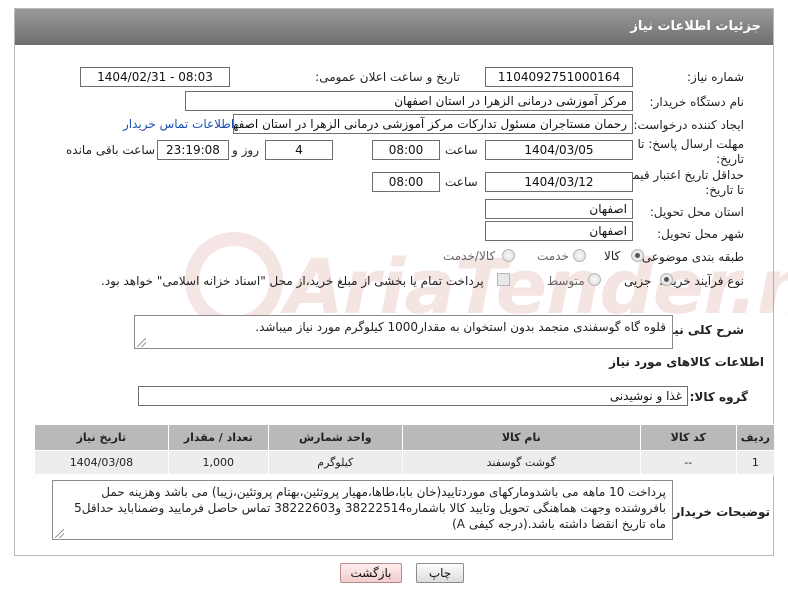  Describe the element at coordinates (719, 512) in the screenshot. I see `buyer-notes-label: توضیحات خریدار:` at that location.